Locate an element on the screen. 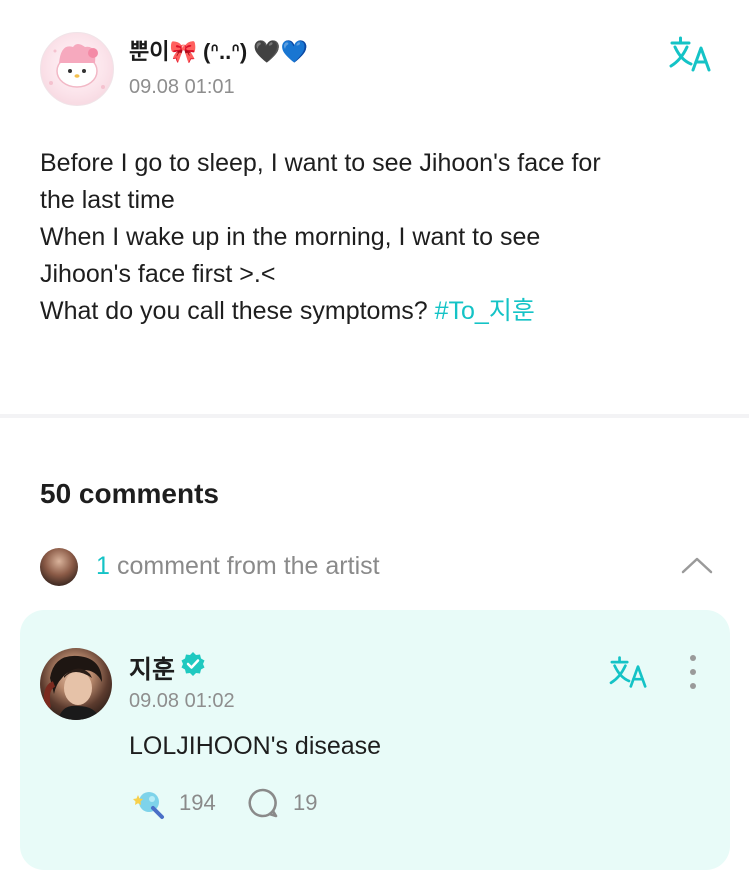  post-body-line-last: What do you call these symptoms? #To_지훈 is located at coordinates (380, 311).